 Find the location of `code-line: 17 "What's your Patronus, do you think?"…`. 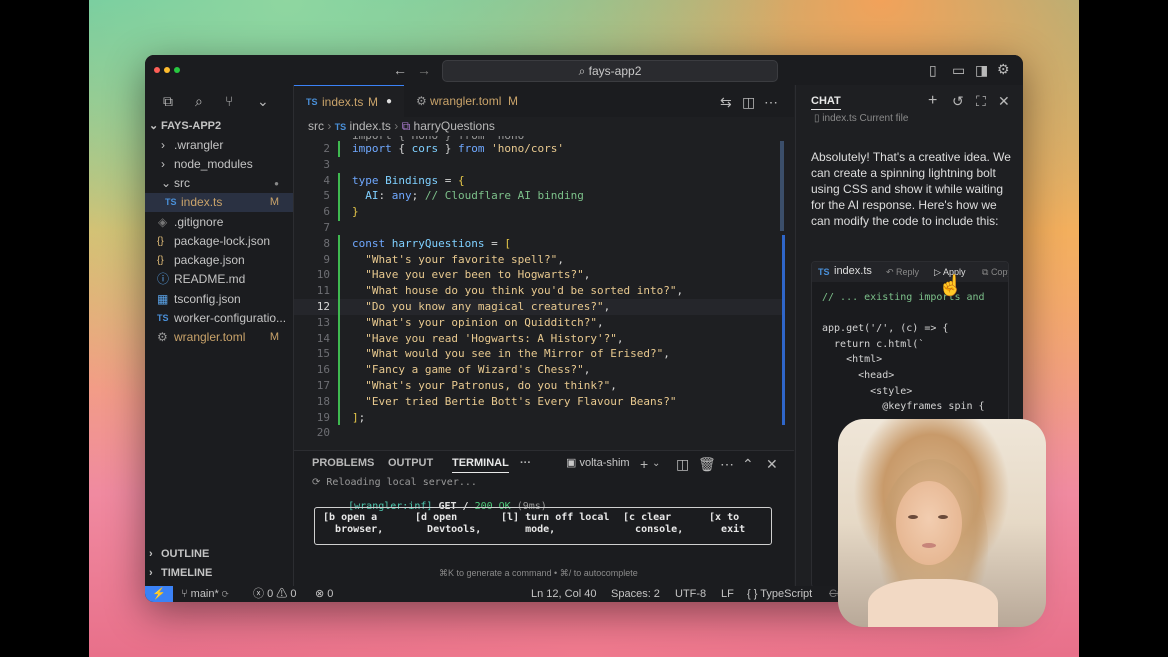

code-line: 17 "What's your Patronus, do you think?"… is located at coordinates (539, 386).